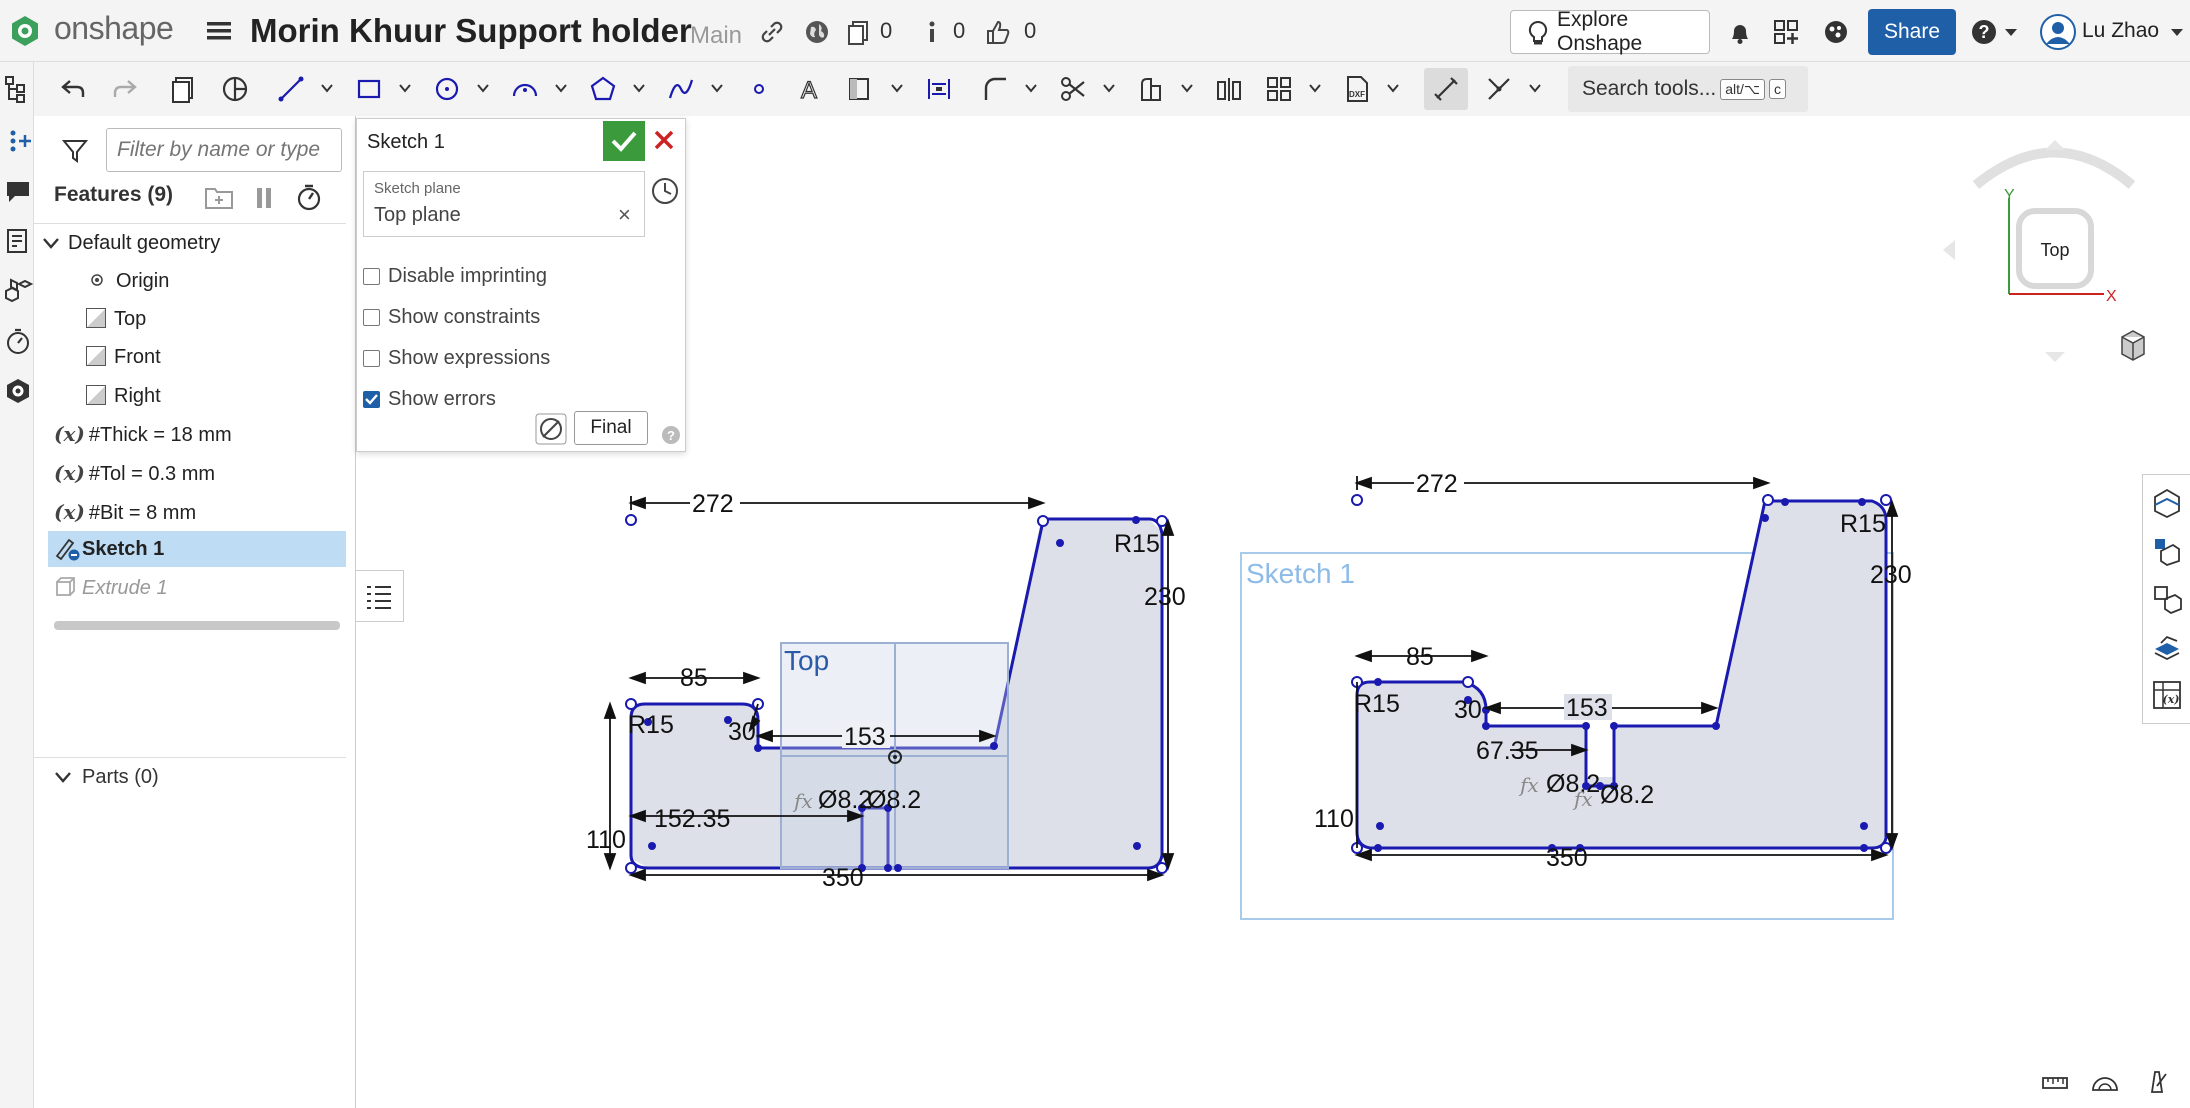  What do you see at coordinates (606, 840) in the screenshot?
I see `left-dim-110: 110` at bounding box center [606, 840].